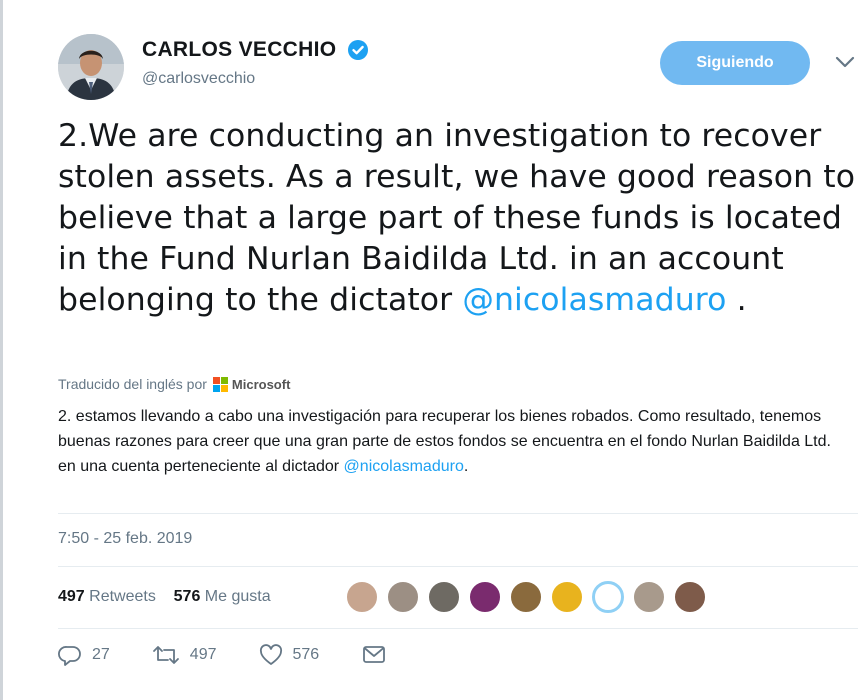 This screenshot has width=864, height=700. I want to click on retweets-stat: 497 Retweets, so click(107, 596).